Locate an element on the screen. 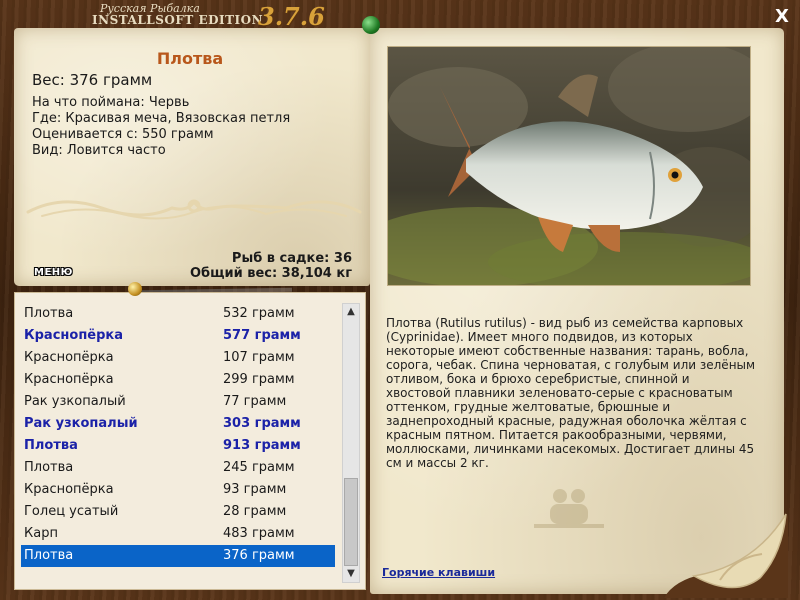 This screenshot has height=600, width=800. list-item-name: Голец усатый is located at coordinates (71, 511).